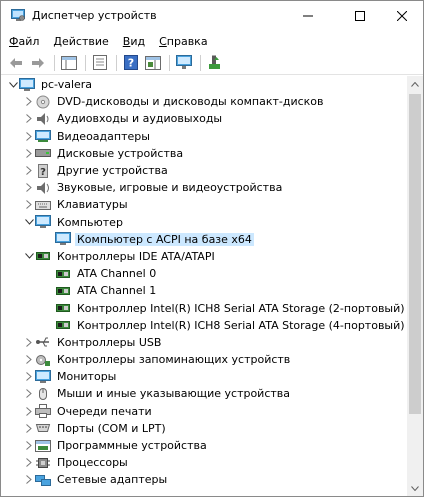 This screenshot has height=497, width=424. What do you see at coordinates (204, 376) in the screenshot?
I see `tree-category-monitors: Мониторы` at bounding box center [204, 376].